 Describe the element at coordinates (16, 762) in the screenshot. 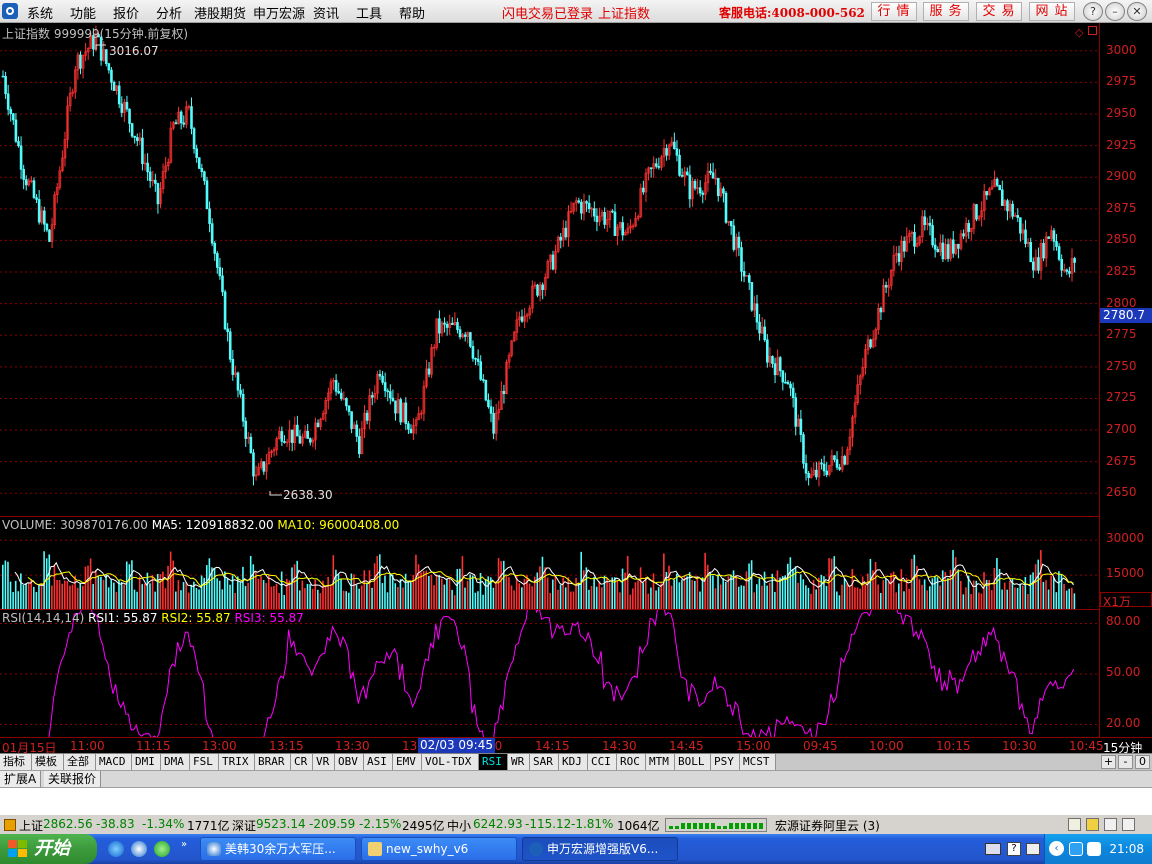

I see `indicator-tab-指标: 指标` at that location.